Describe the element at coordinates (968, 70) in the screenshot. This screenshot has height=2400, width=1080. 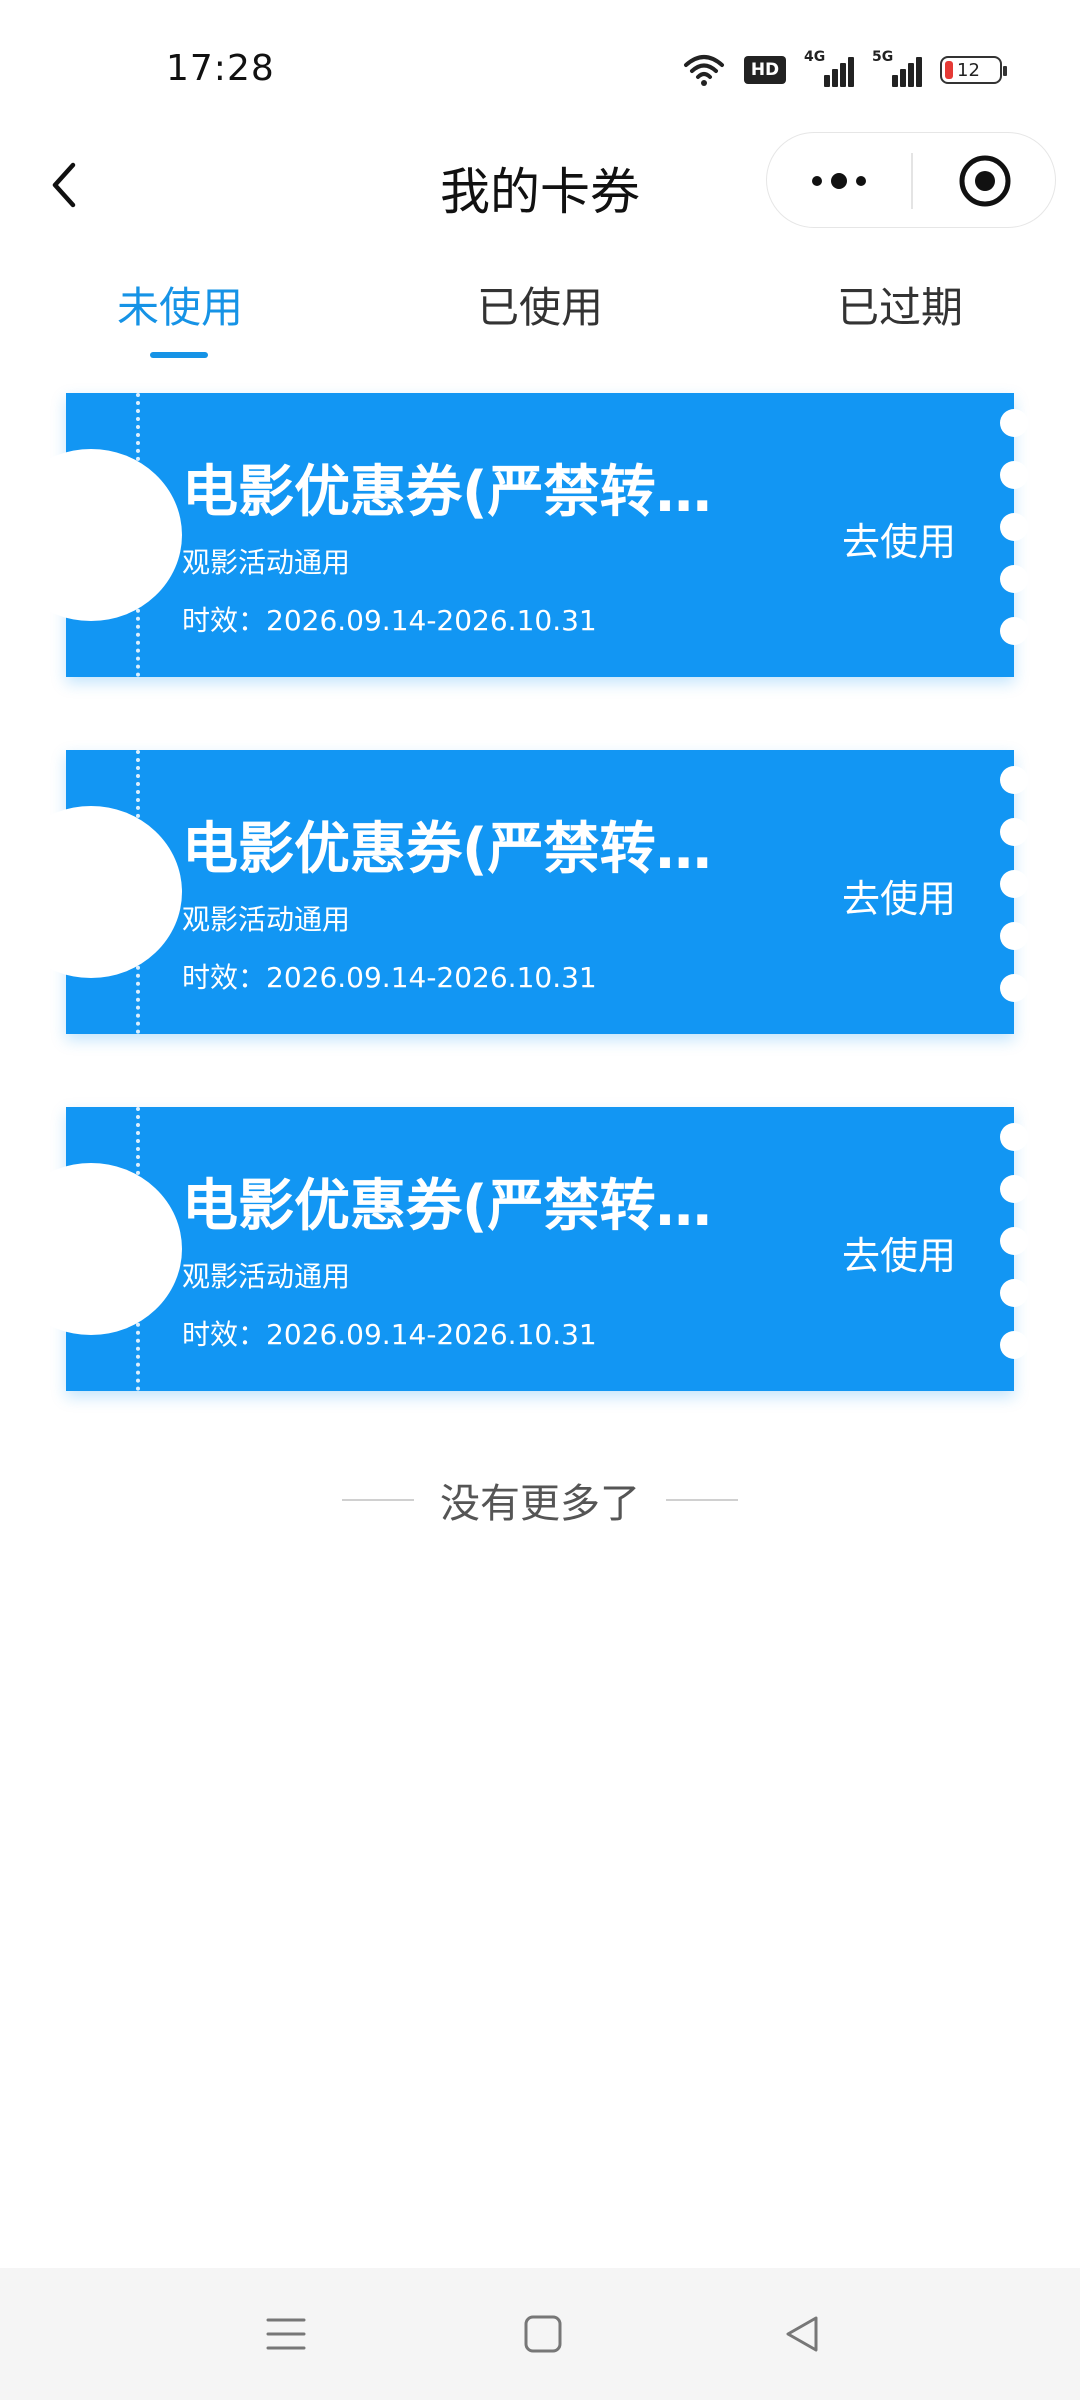
I see `battery-level: 12` at that location.